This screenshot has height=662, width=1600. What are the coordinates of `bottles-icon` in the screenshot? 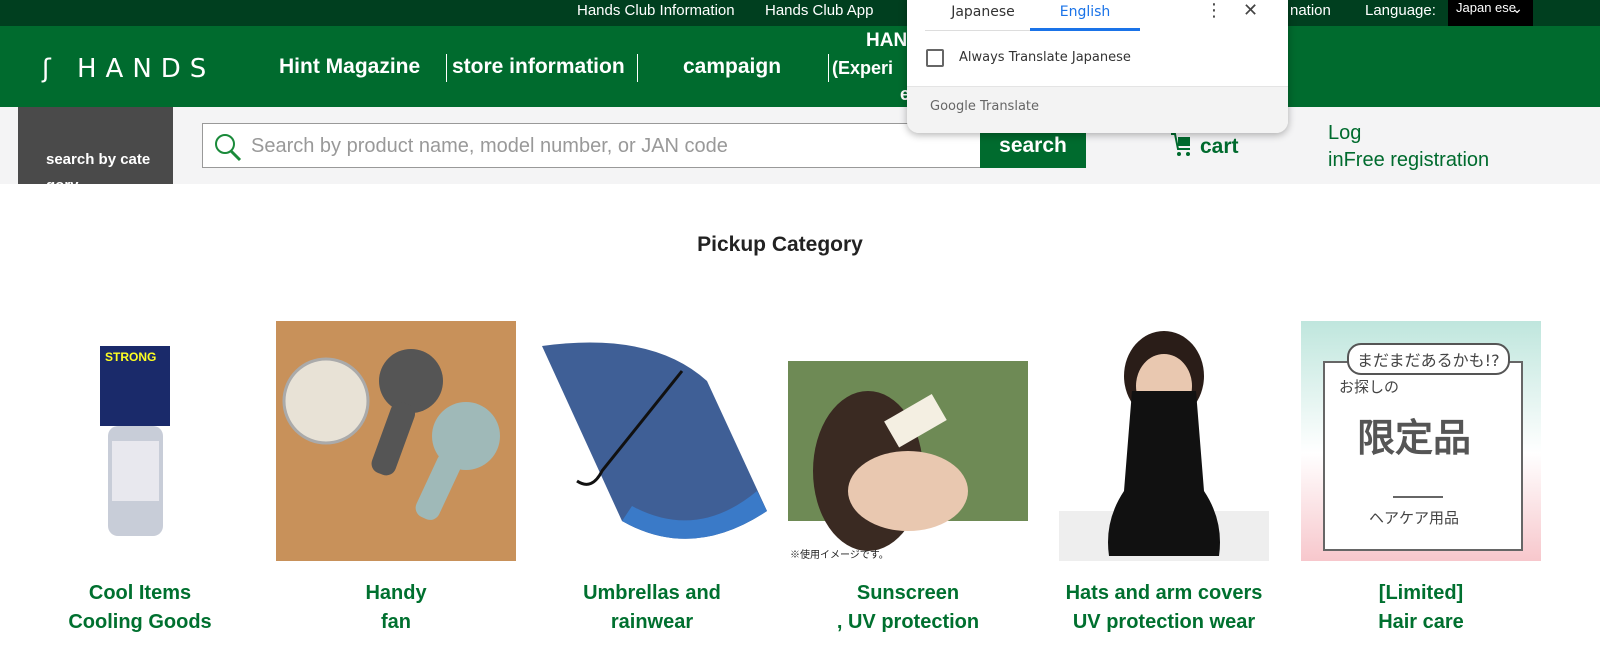 It's located at (1418, 478).